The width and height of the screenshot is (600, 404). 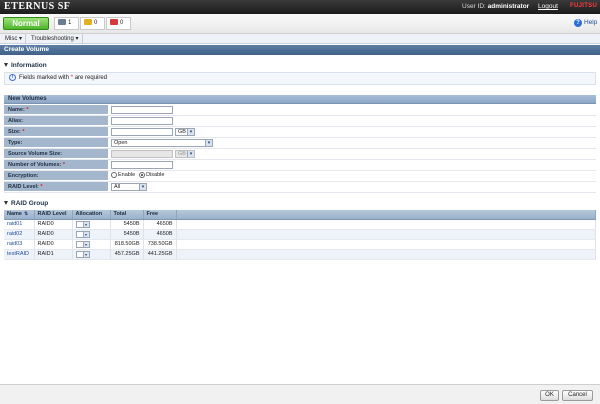 I want to click on name-input, so click(x=142, y=110).